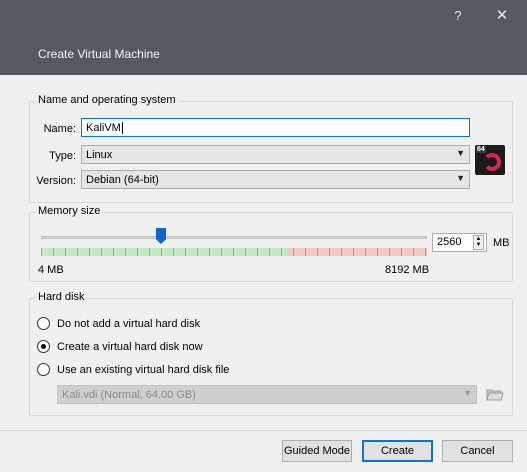  Describe the element at coordinates (275, 154) in the screenshot. I see `type-select: Linux ▼` at that location.